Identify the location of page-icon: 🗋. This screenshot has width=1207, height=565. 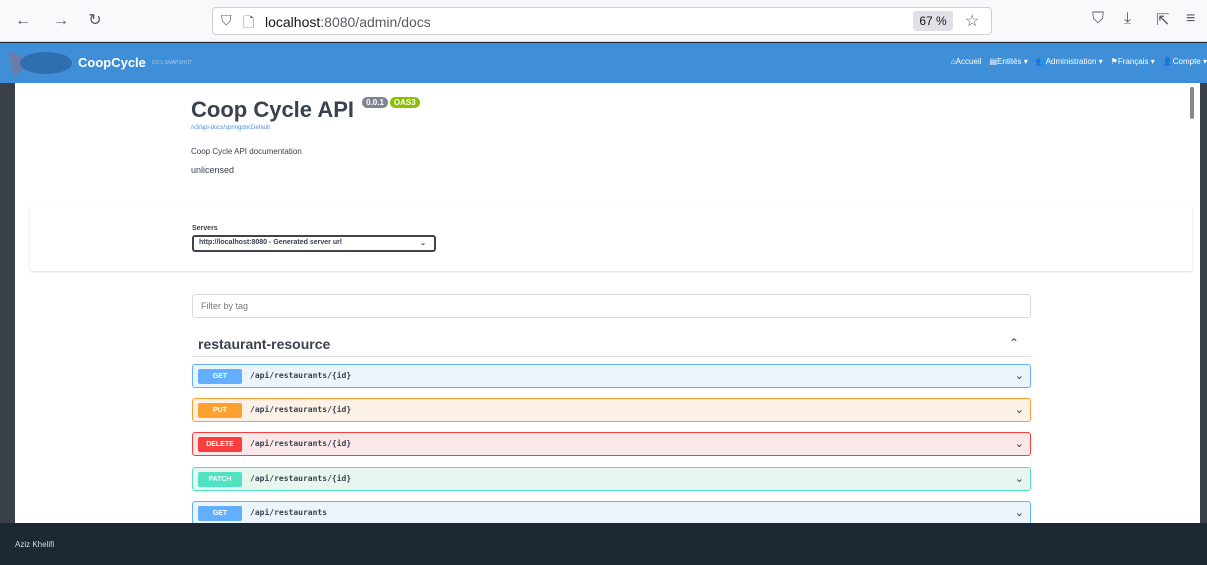
(249, 22).